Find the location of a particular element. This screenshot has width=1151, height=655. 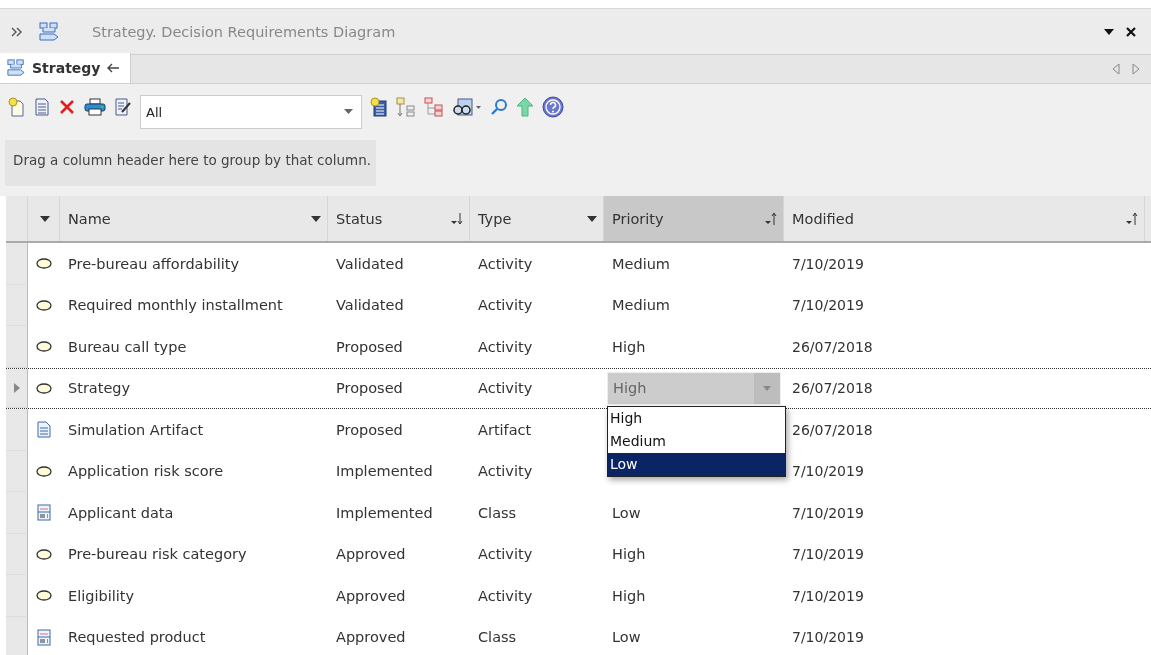

table-row: Eligibility Approved Activity High 7/10/2019 is located at coordinates (578, 596).